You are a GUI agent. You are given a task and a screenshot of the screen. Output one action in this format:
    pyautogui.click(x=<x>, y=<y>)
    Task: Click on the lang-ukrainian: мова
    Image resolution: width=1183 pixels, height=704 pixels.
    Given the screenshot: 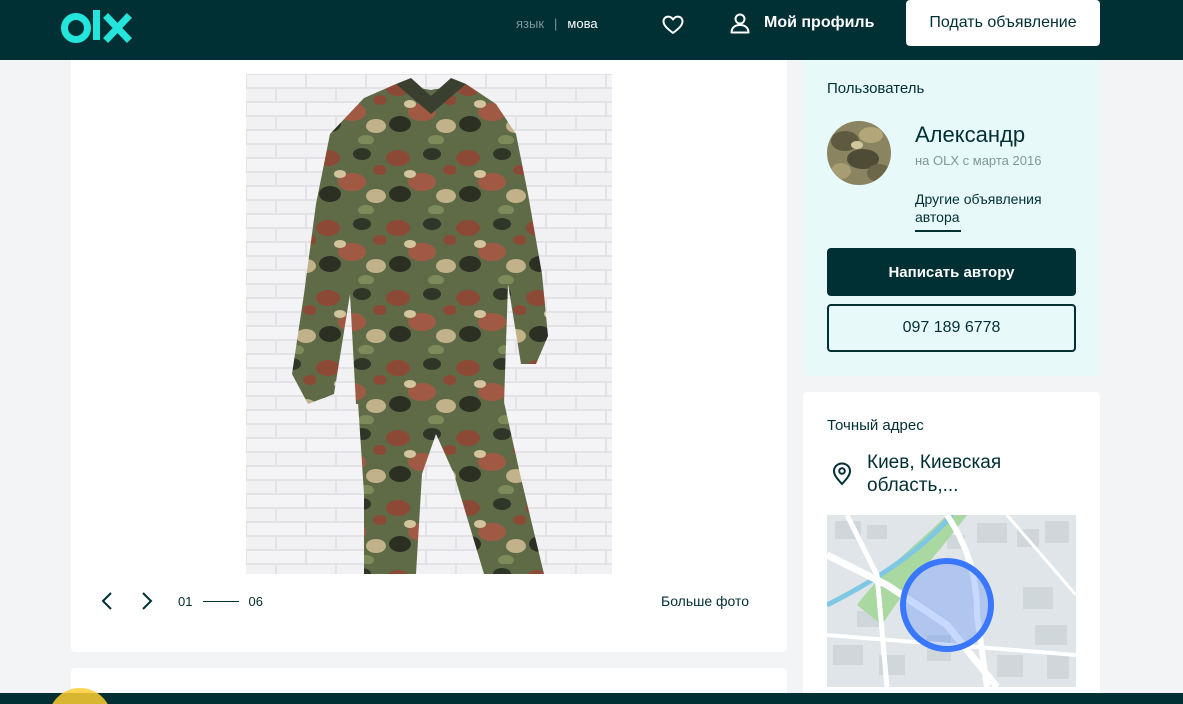 What is the action you would take?
    pyautogui.click(x=582, y=23)
    